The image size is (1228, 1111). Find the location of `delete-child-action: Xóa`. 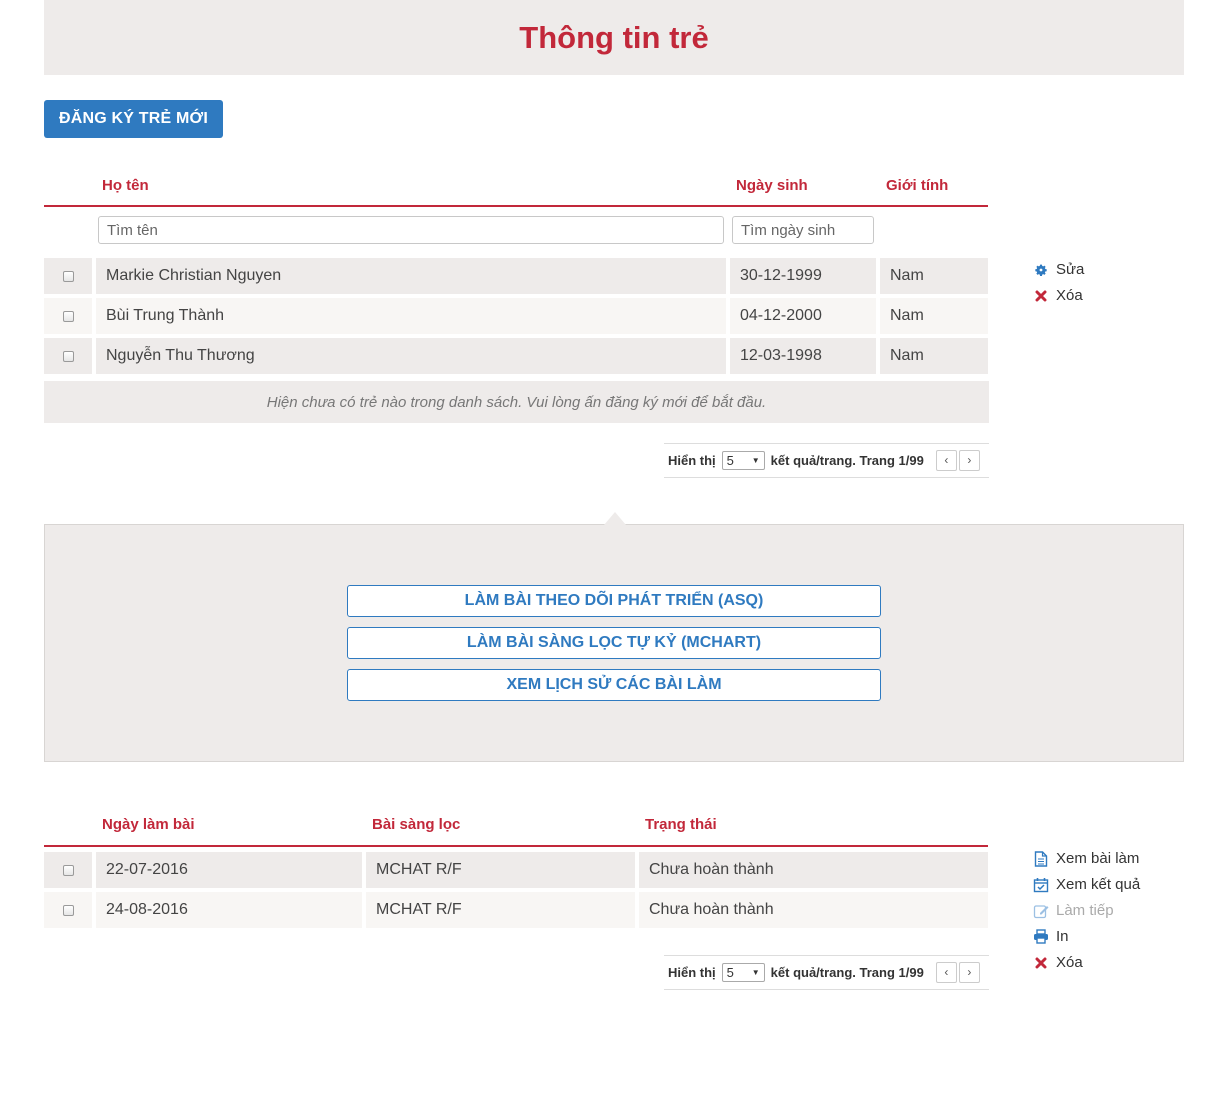

delete-child-action: Xóa is located at coordinates (1058, 295).